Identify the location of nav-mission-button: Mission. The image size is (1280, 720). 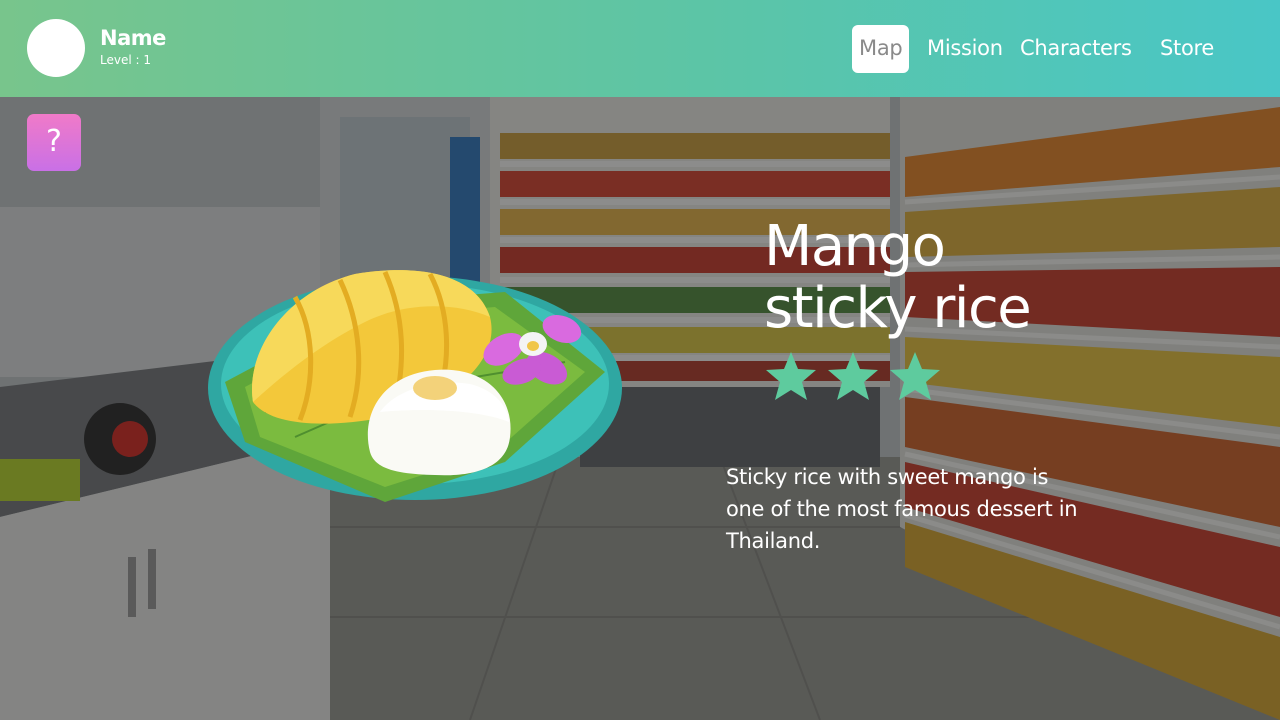
(965, 49).